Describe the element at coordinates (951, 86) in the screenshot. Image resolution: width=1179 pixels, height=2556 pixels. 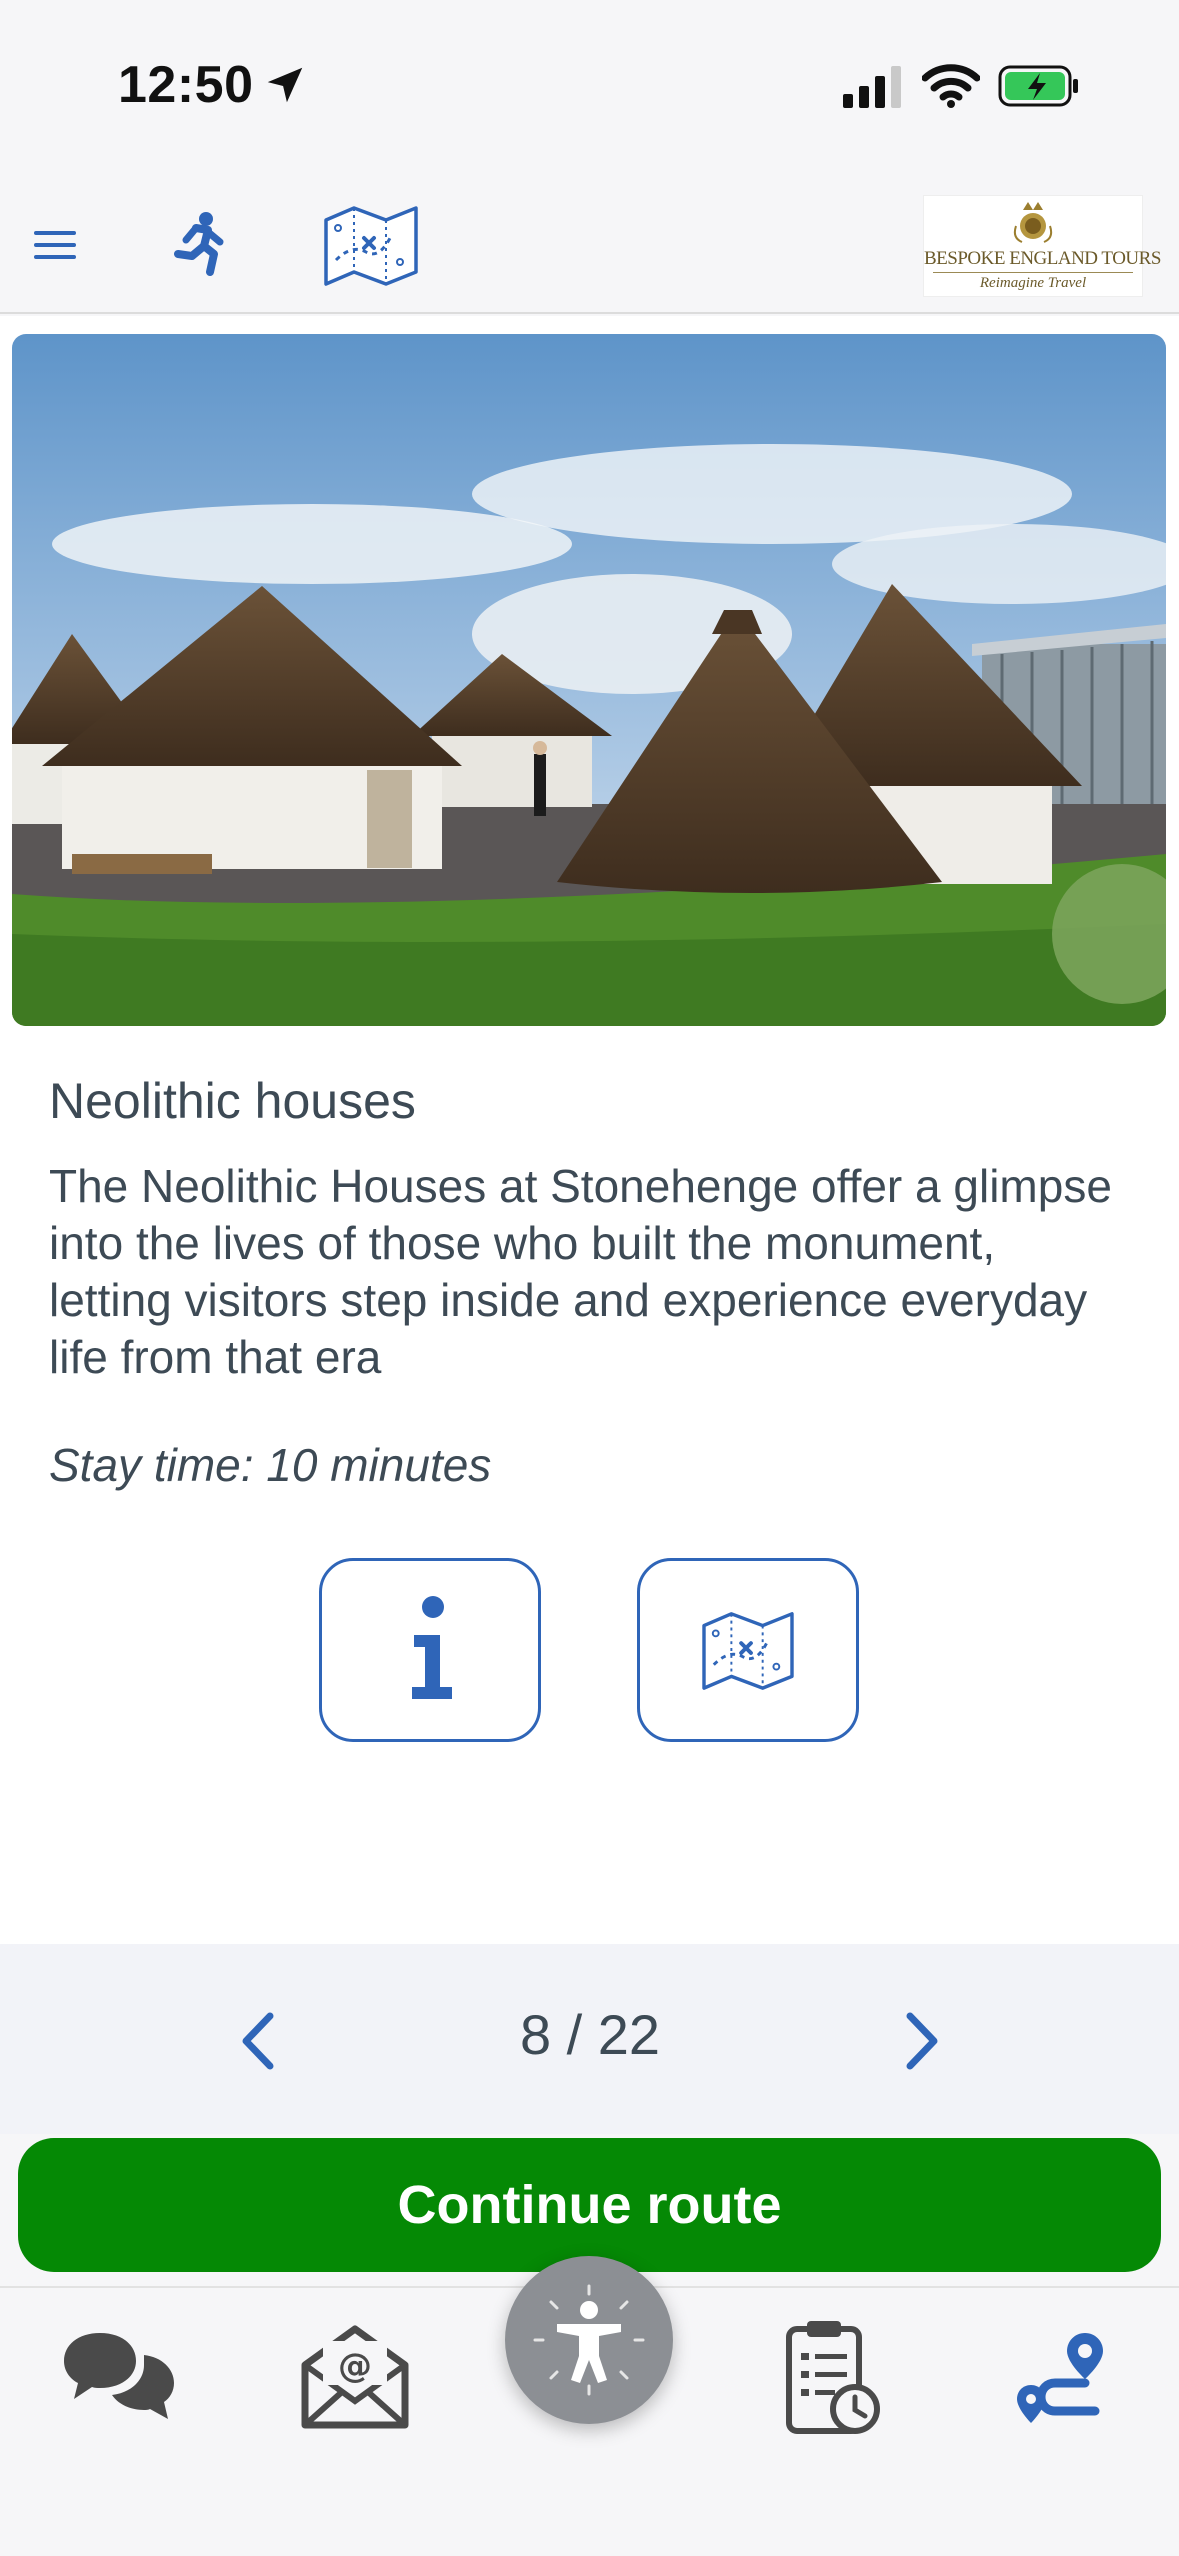
I see `wifi-icon` at that location.